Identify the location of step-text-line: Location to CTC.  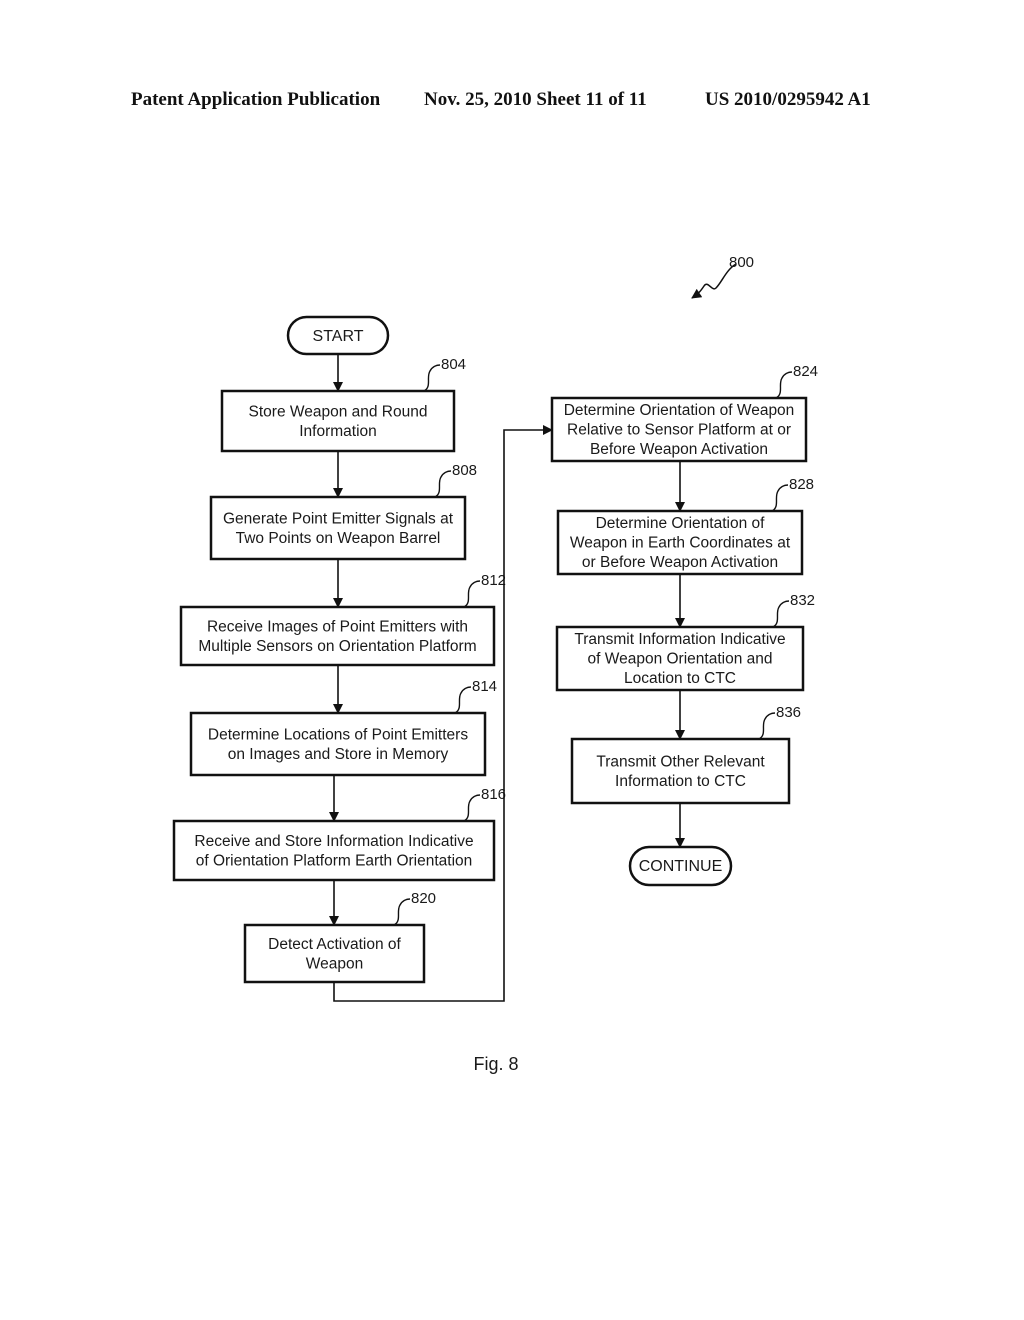
(680, 678).